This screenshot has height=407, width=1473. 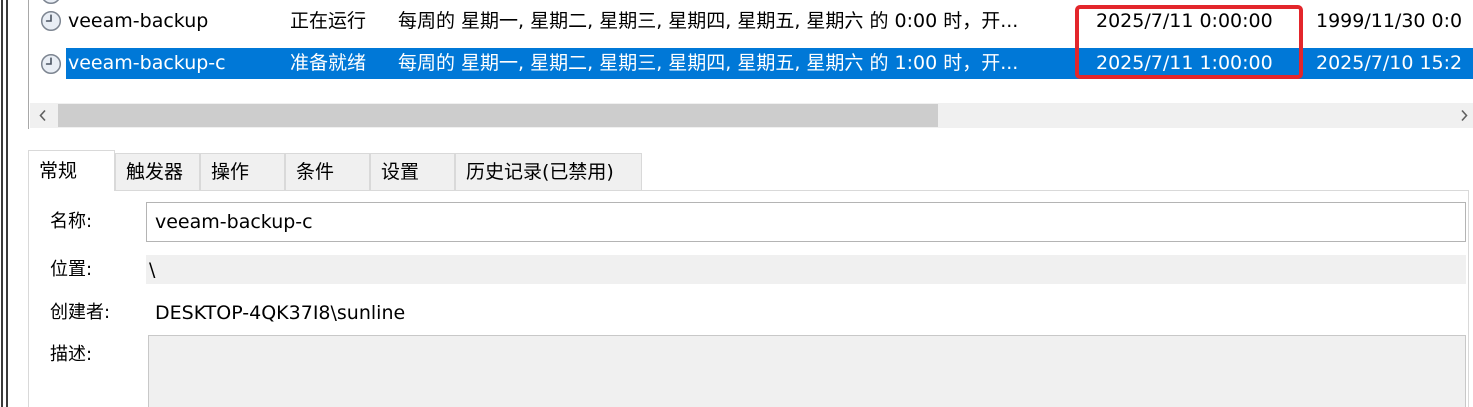 I want to click on tab-conditions: 条件, so click(x=327, y=171).